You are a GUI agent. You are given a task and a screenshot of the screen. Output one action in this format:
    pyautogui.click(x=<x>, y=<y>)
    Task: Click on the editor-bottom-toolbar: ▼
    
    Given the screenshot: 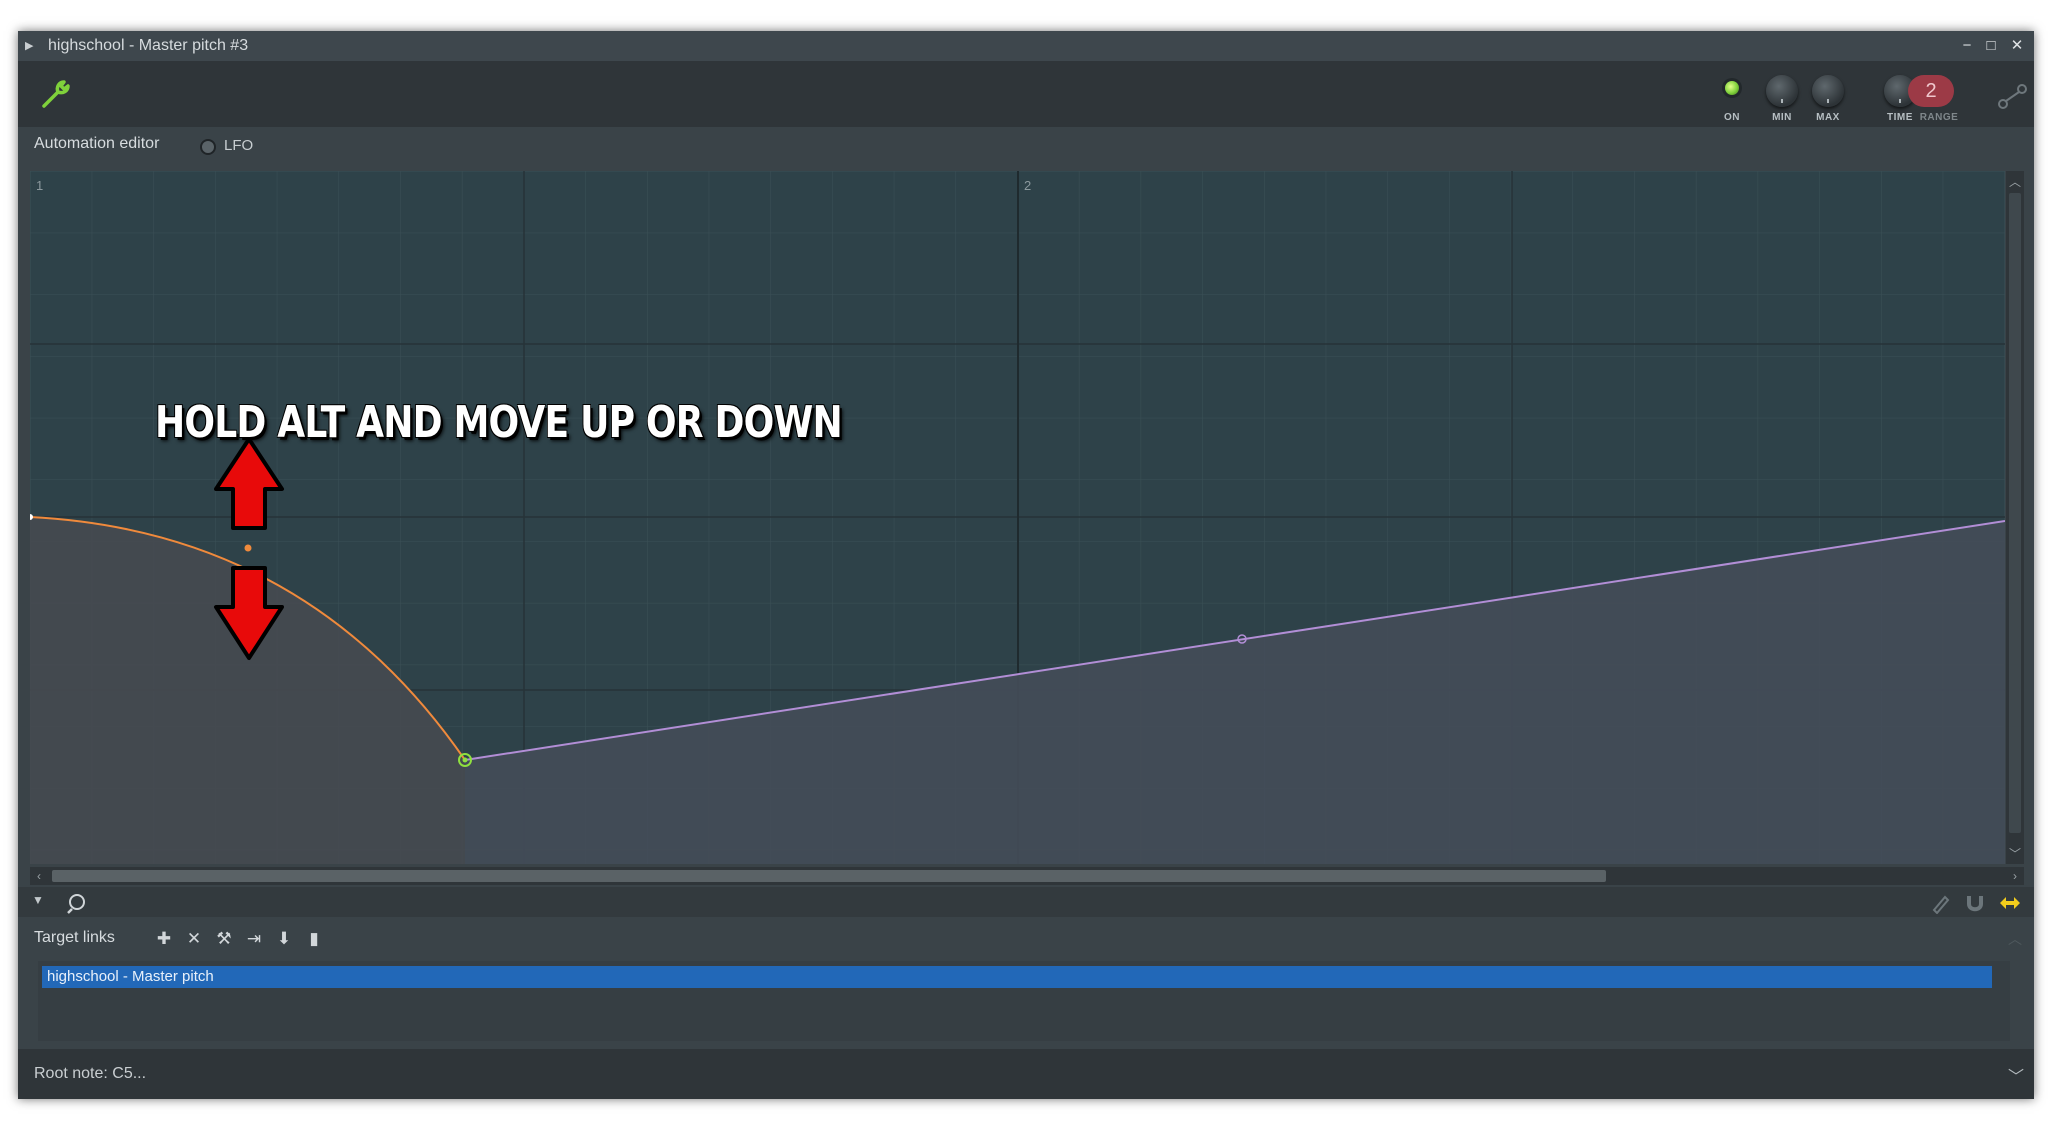 What is the action you would take?
    pyautogui.click(x=1026, y=902)
    